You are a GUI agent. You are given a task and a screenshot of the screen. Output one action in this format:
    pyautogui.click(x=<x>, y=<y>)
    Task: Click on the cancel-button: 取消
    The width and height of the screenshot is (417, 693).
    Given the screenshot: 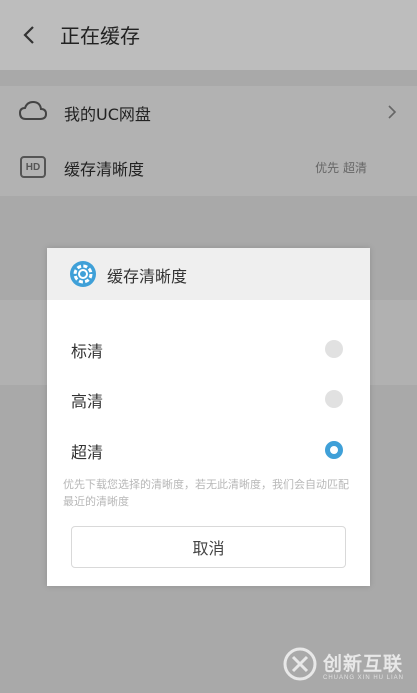 What is the action you would take?
    pyautogui.click(x=208, y=547)
    